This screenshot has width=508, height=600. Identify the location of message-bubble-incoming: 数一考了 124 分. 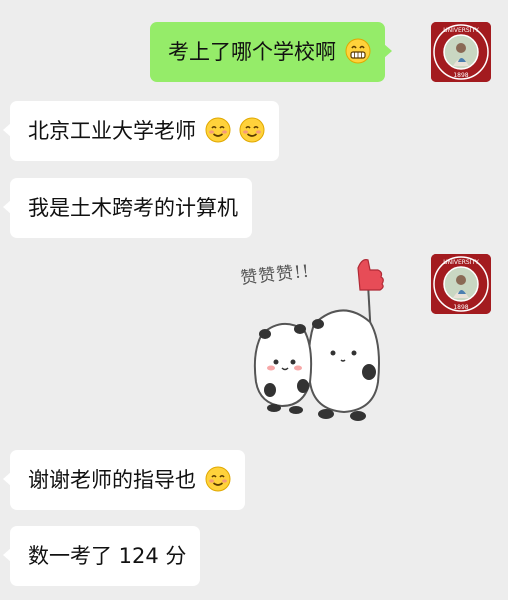
(101, 556).